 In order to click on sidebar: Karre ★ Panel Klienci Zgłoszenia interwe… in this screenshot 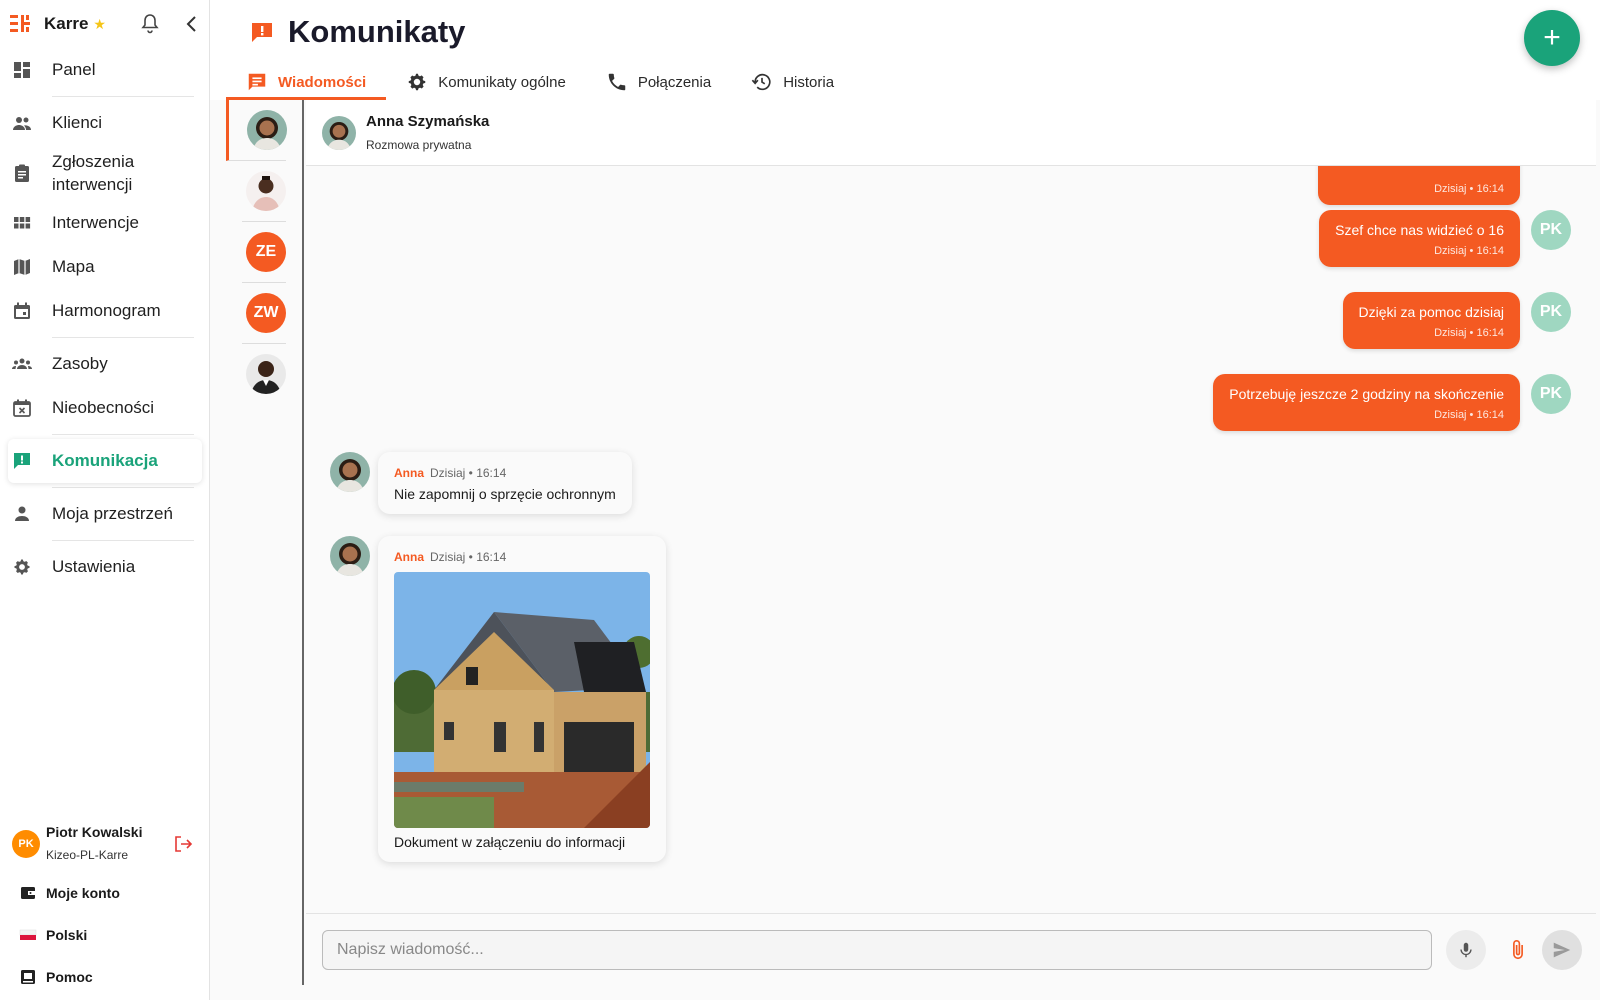, I will do `click(105, 500)`.